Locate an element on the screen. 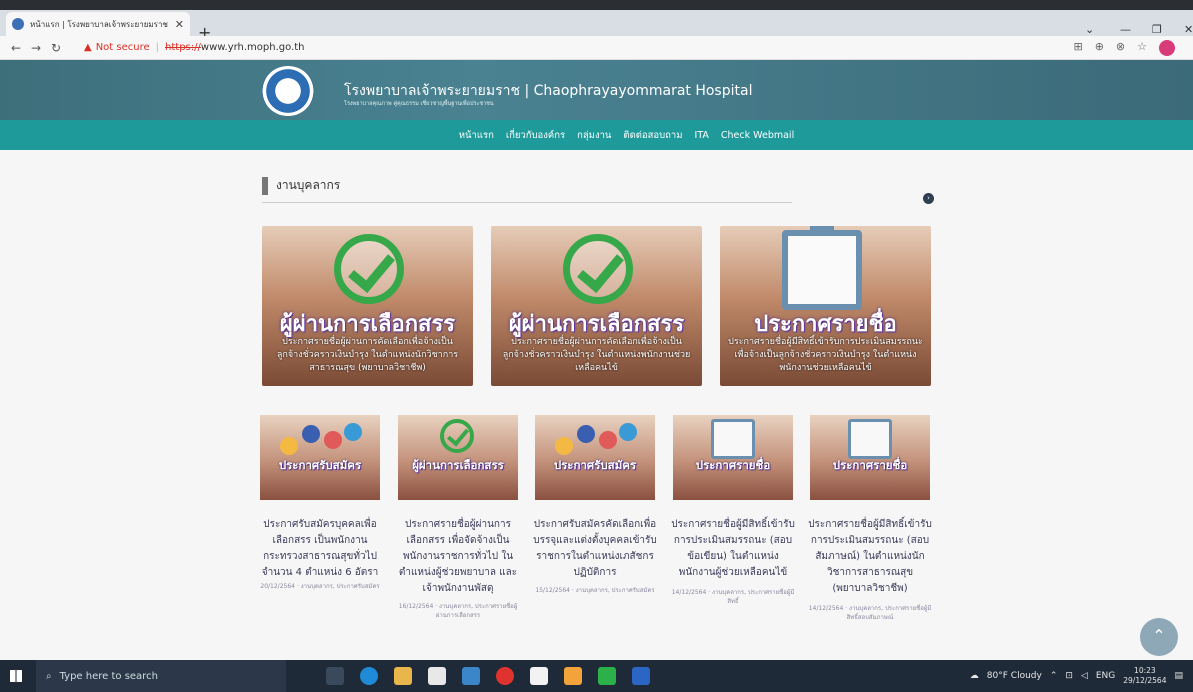  translate-icon: ⊞ is located at coordinates (1077, 48).